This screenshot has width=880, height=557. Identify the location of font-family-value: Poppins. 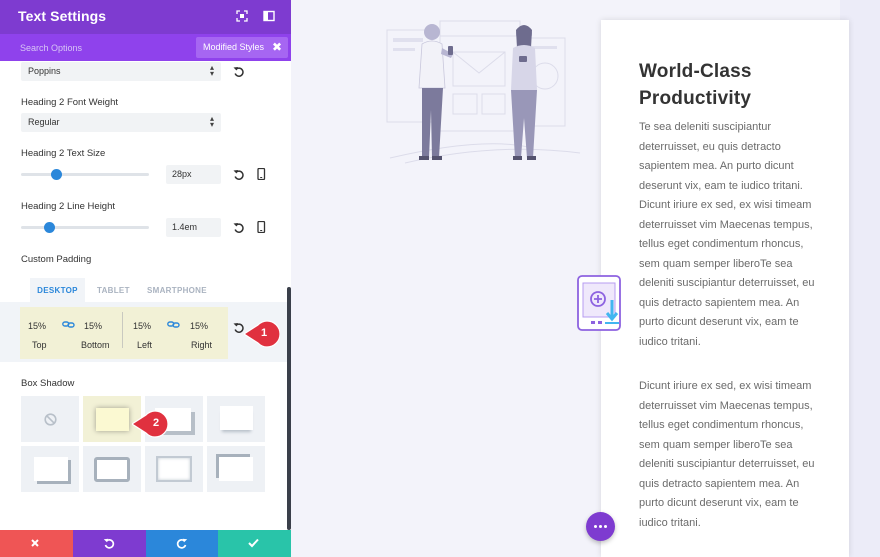
(44, 71).